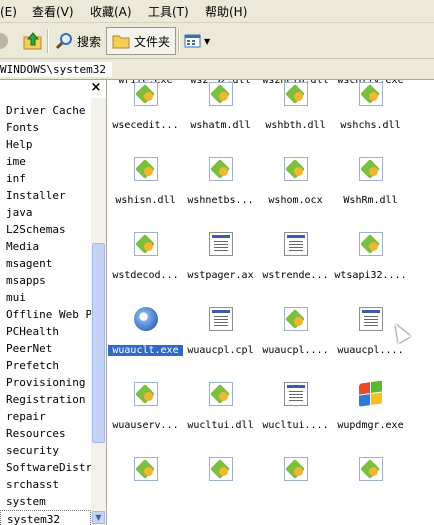 This screenshot has height=525, width=434. Describe the element at coordinates (370, 192) in the screenshot. I see `file-item: WshRm.dll` at that location.